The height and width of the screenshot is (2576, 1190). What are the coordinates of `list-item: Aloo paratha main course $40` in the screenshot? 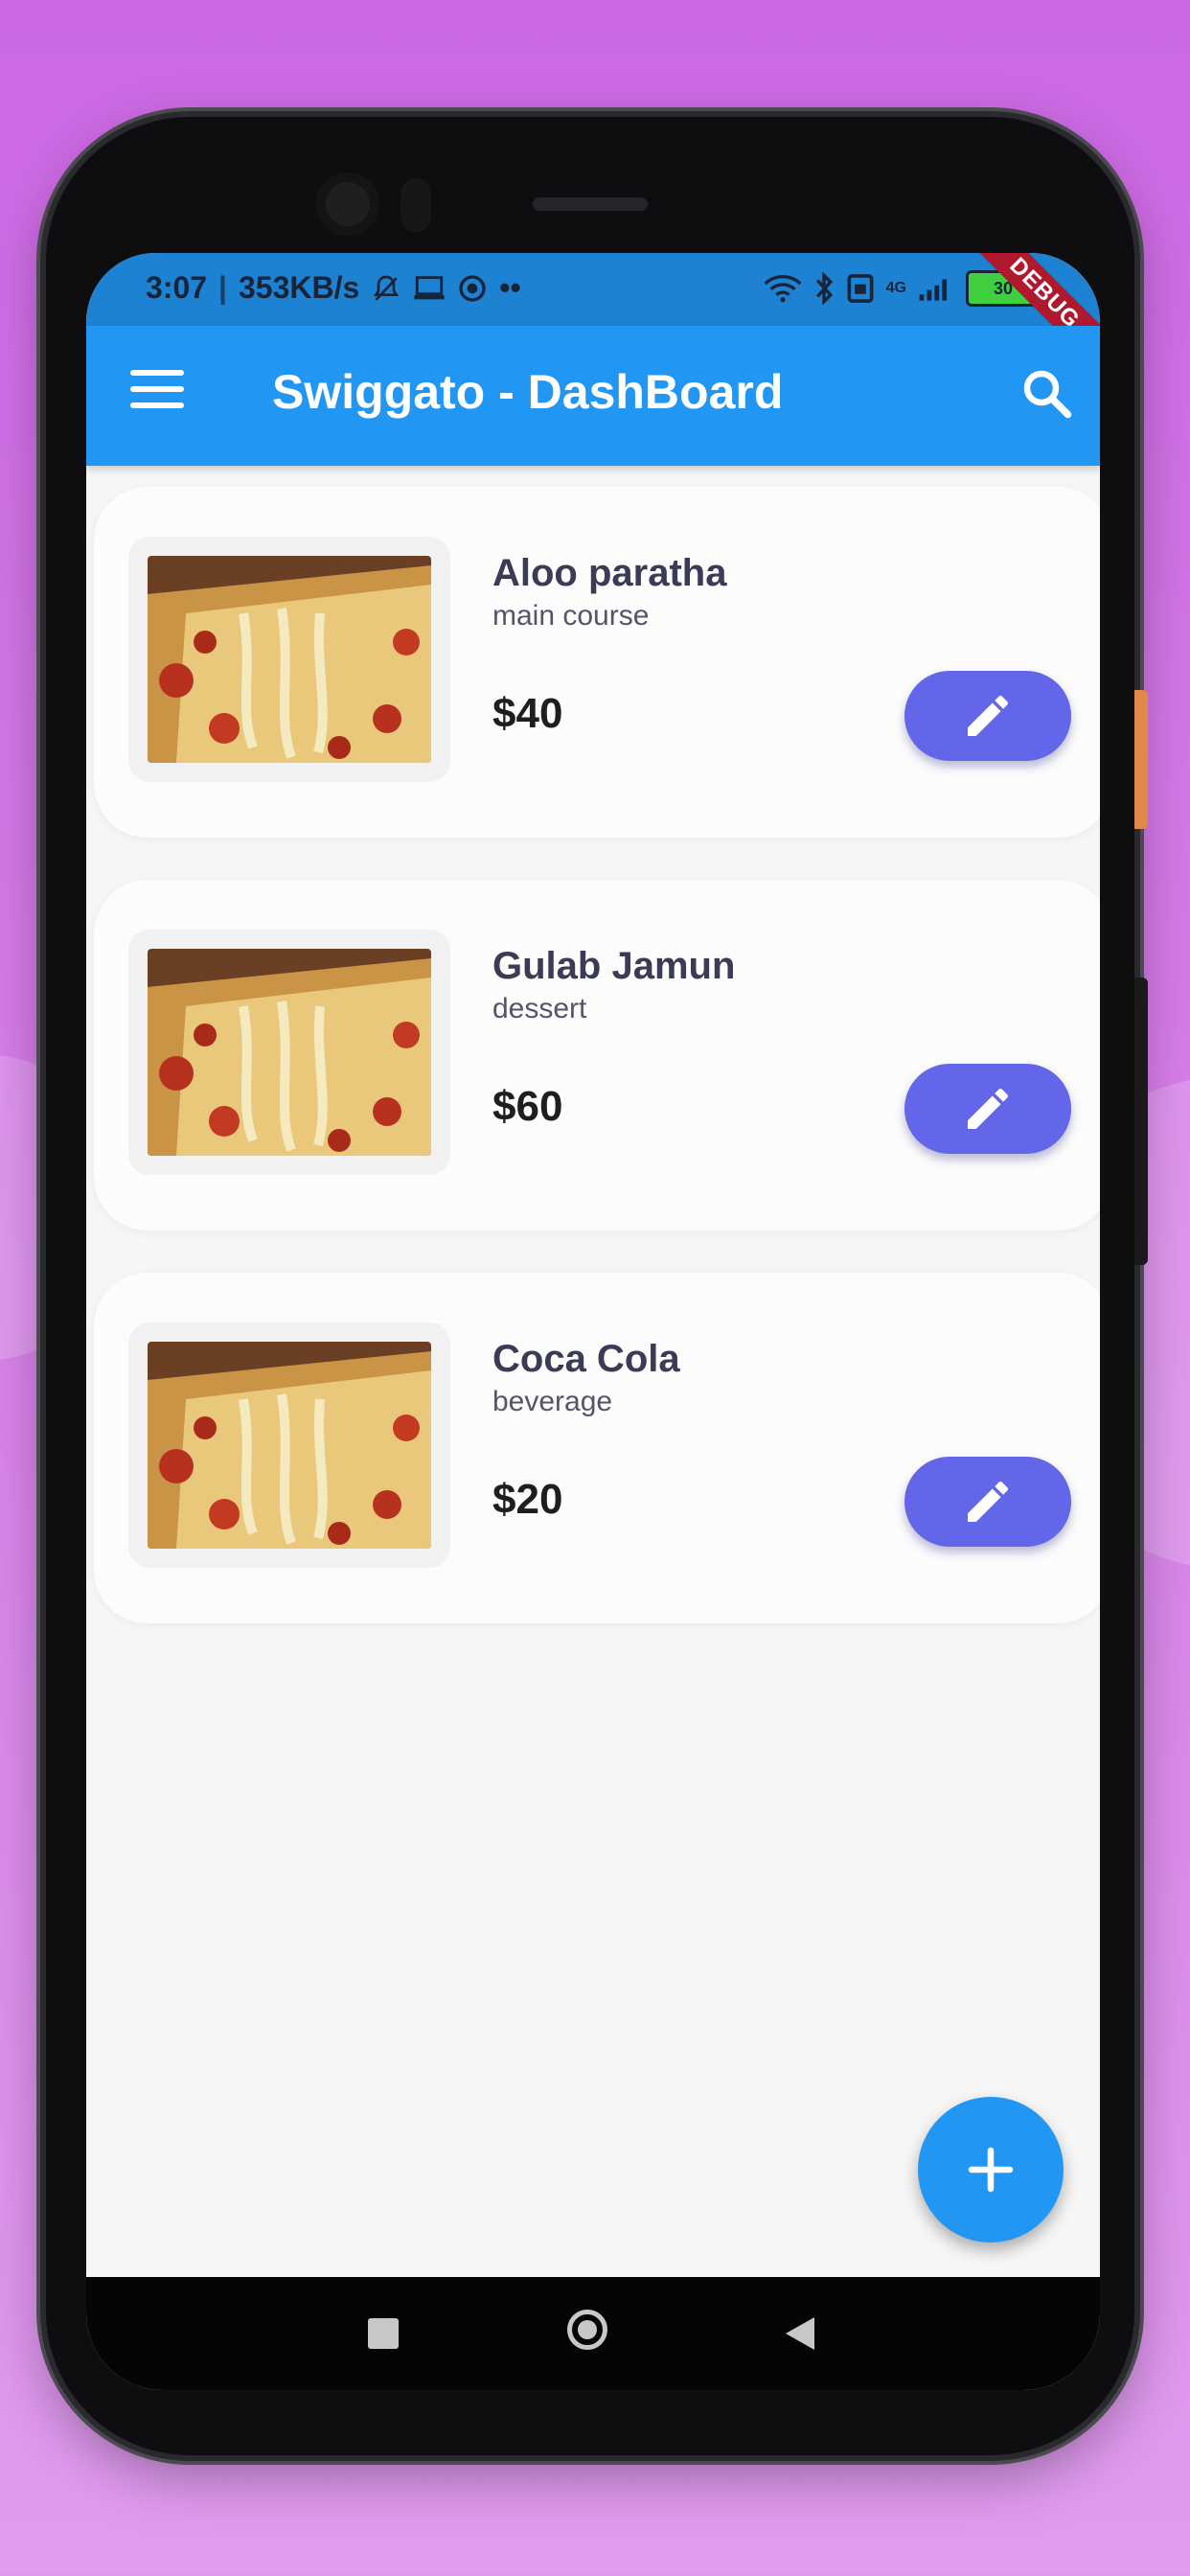 It's located at (597, 662).